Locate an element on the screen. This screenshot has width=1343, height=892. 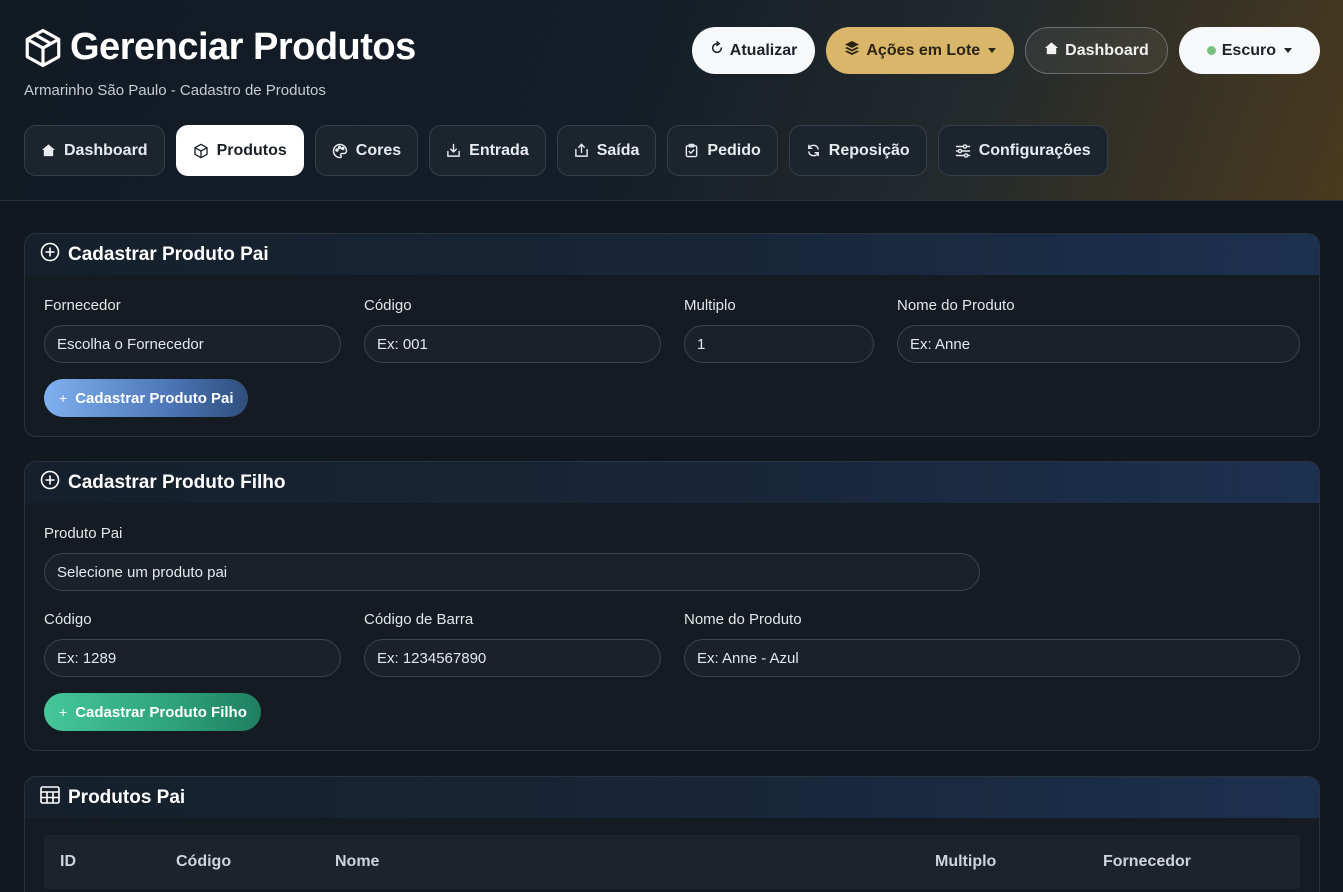
fornecedor-label: Fornecedor is located at coordinates (82, 305).